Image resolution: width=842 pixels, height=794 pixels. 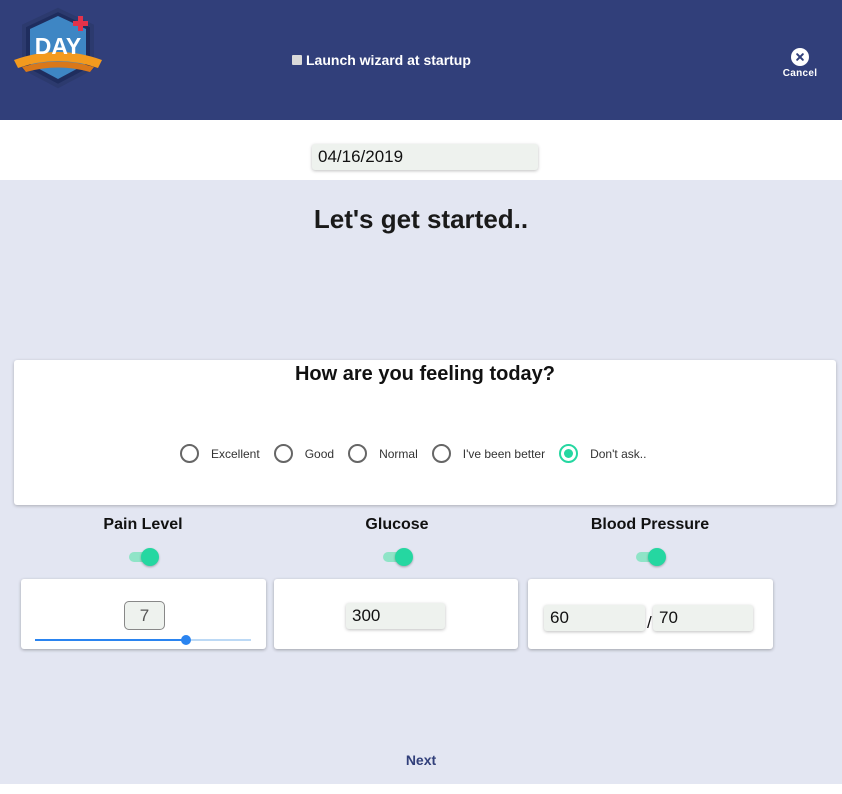 I want to click on launch-wizard-checkbox: Launch wizard at startup, so click(x=381, y=60).